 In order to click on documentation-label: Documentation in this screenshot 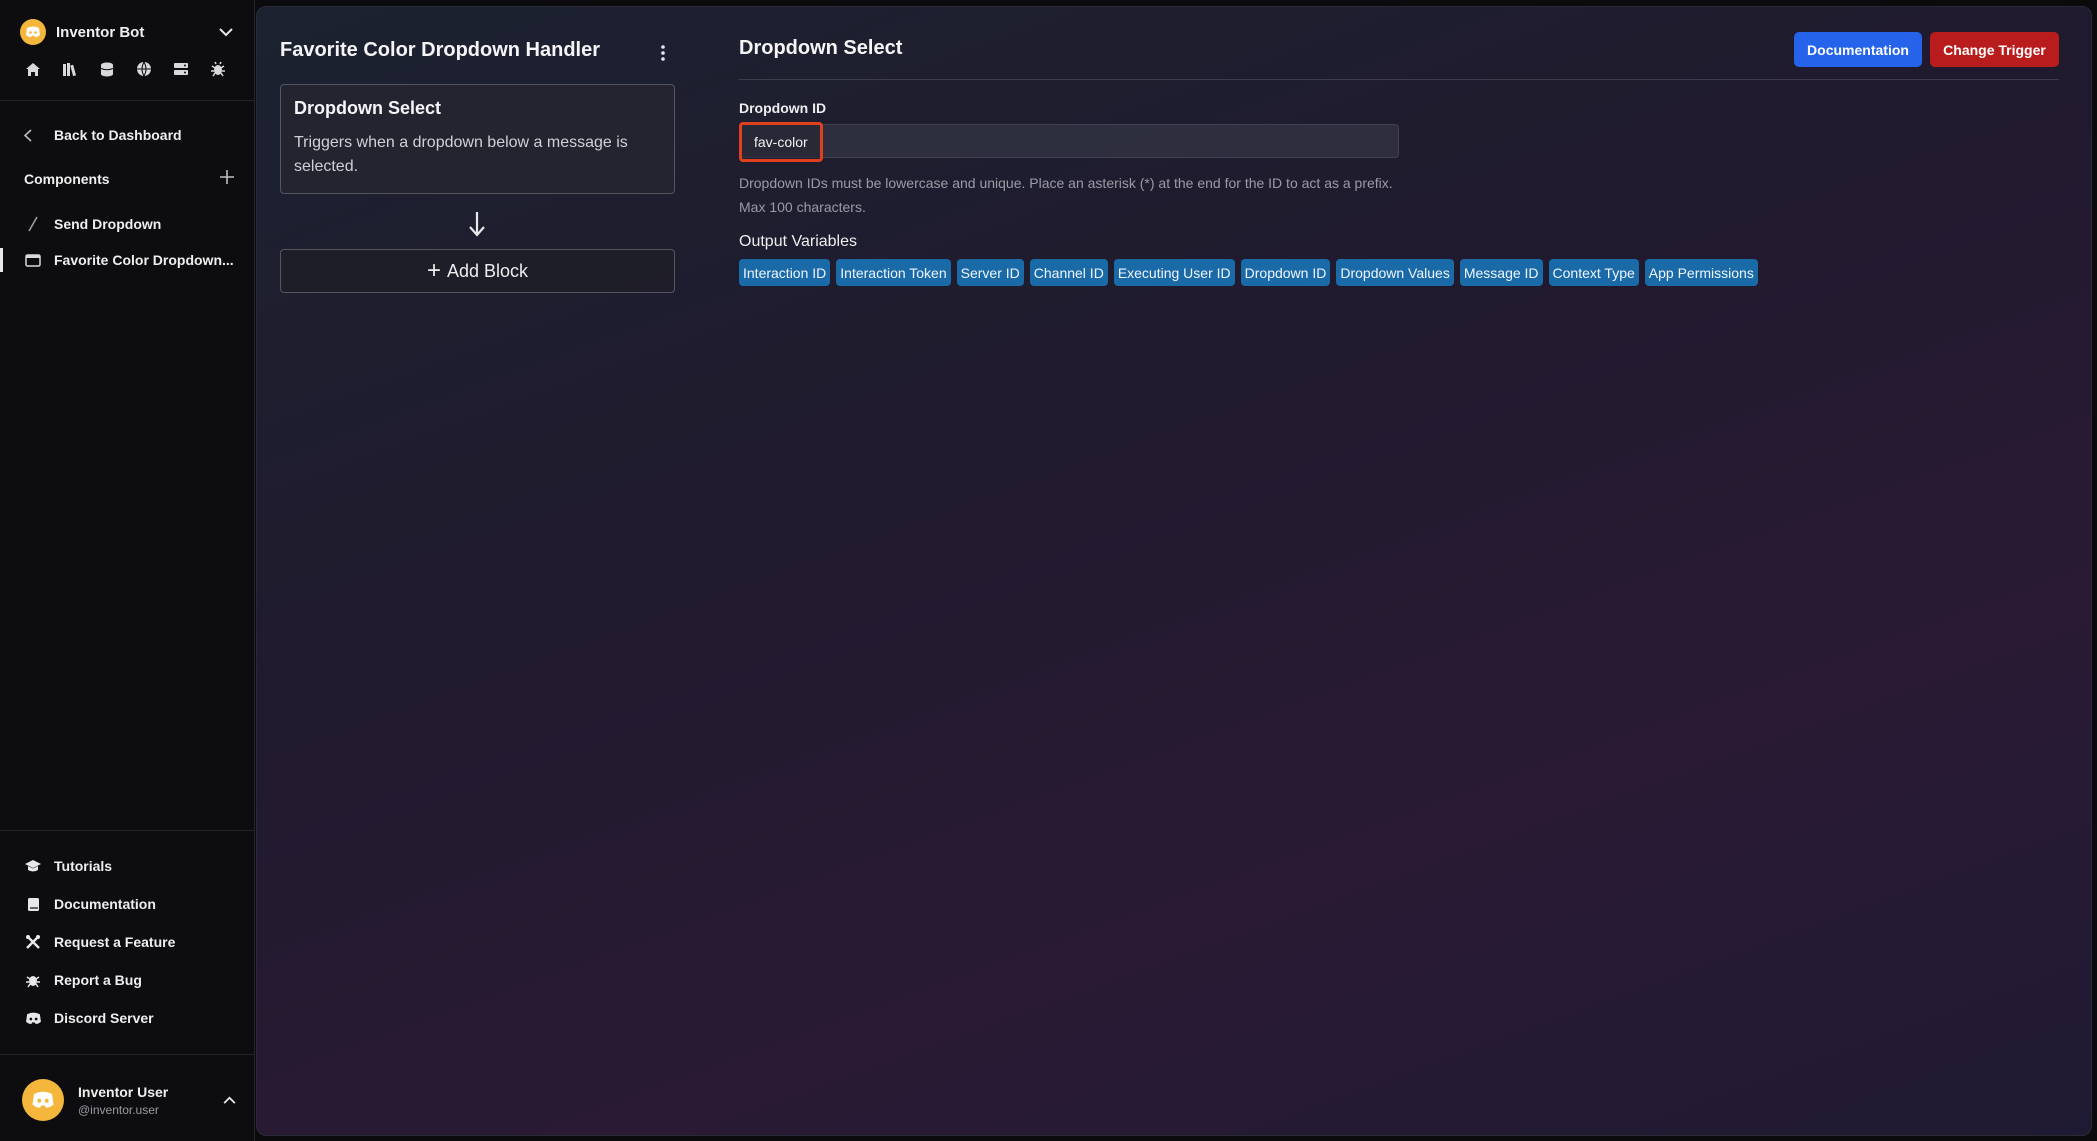, I will do `click(105, 904)`.